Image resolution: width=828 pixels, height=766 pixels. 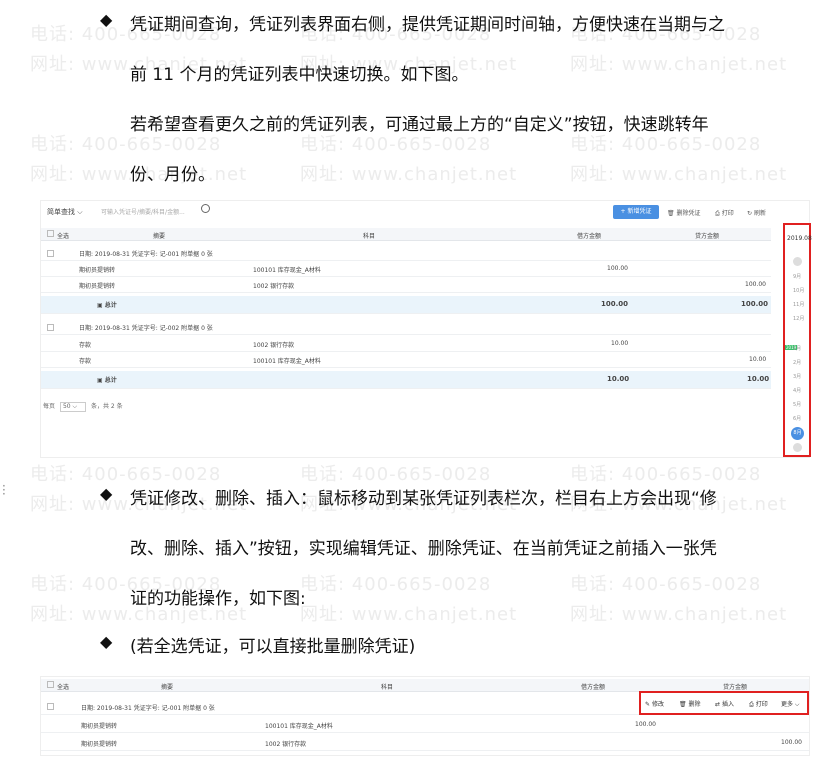 I want to click on drag-handle-icon: · · ·, so click(x=4, y=490).